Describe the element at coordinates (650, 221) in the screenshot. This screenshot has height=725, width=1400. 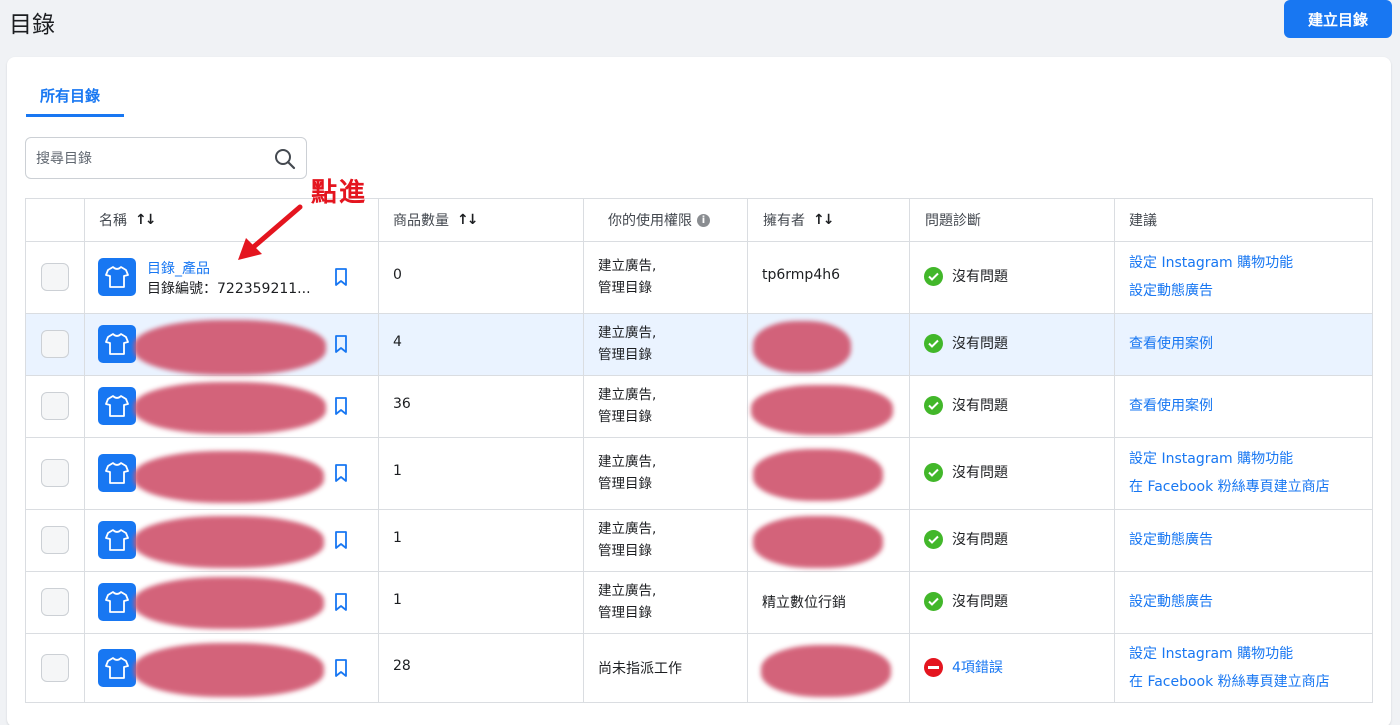
I see `column-header-permission-label: 你的使用權限` at that location.